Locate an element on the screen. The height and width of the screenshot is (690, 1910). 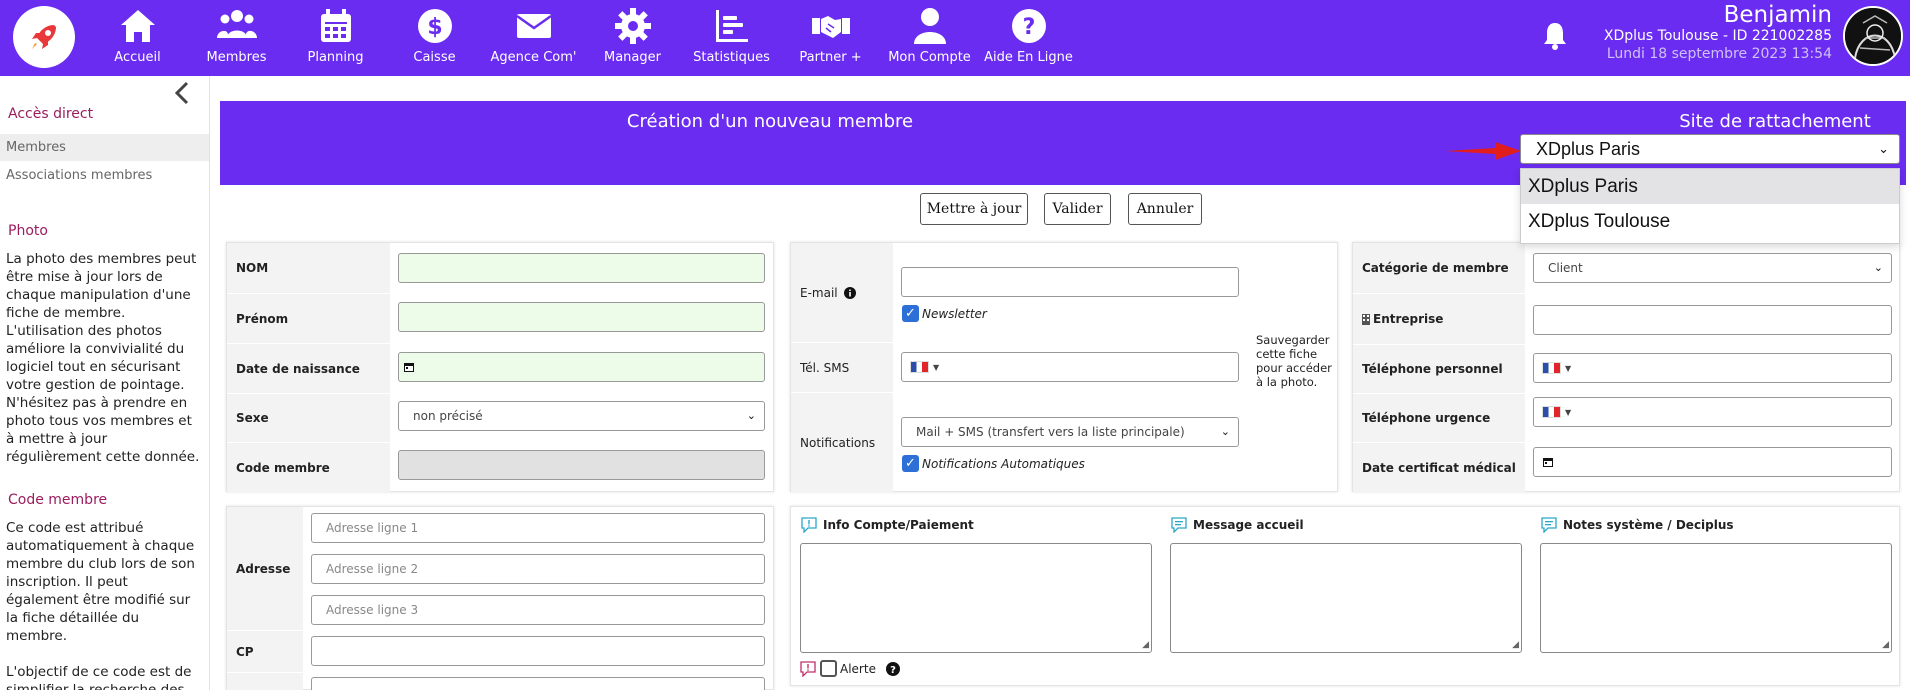
nav-mon-compte: Mon Compte is located at coordinates (929, 38).